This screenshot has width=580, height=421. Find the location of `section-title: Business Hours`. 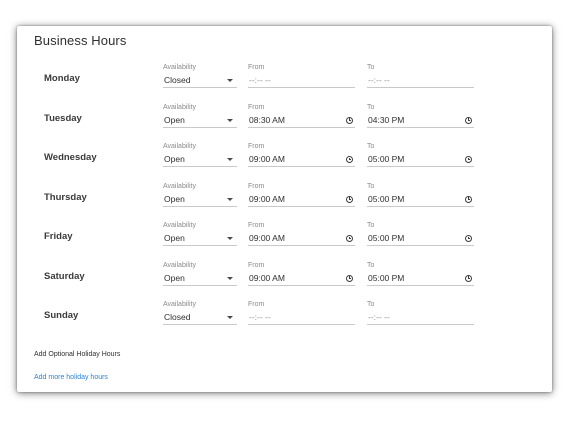

section-title: Business Hours is located at coordinates (80, 40).